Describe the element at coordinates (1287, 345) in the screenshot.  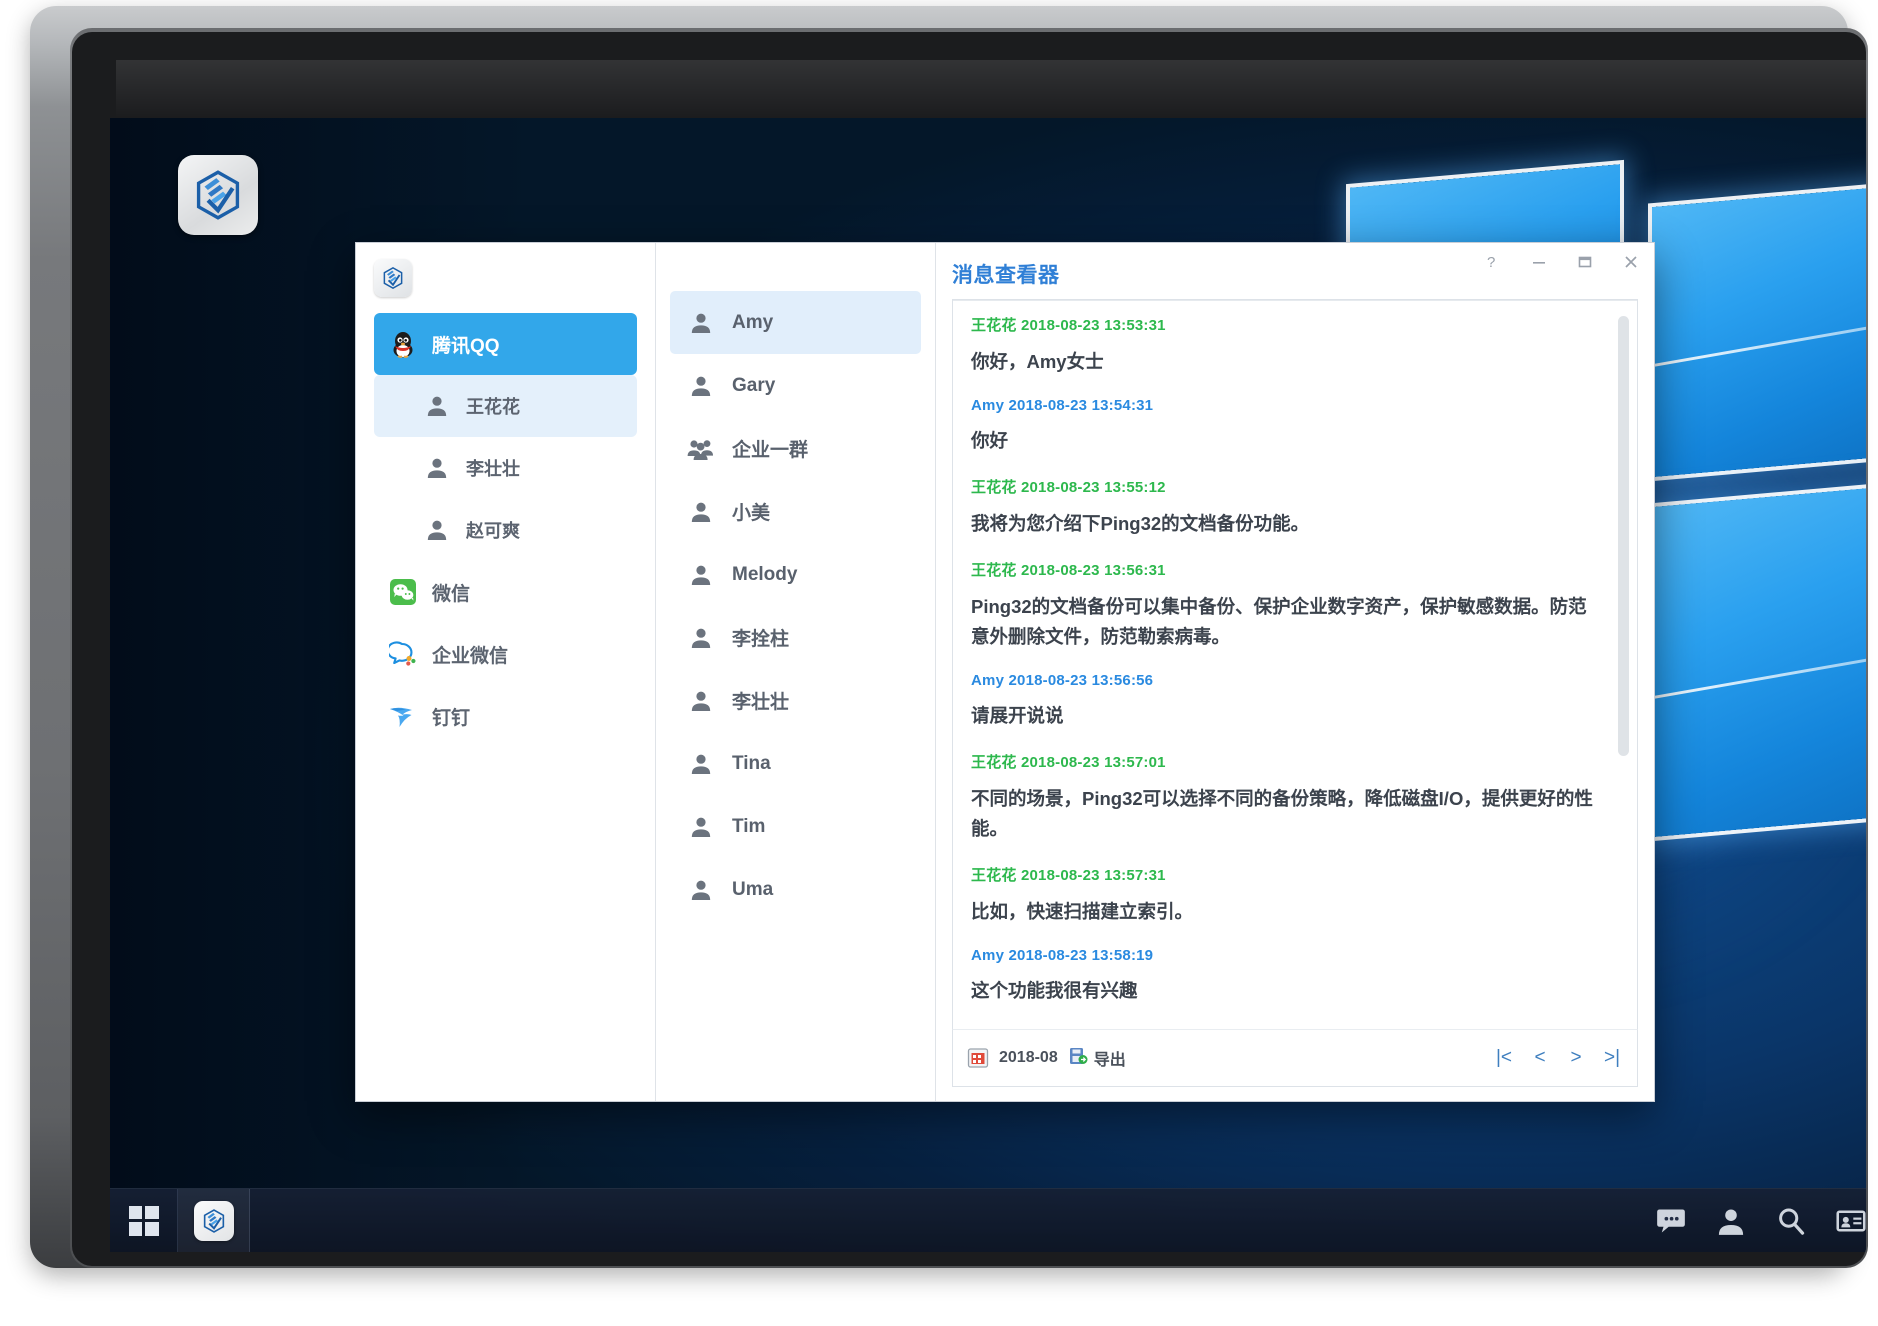
I see `message-item: 王花花 2018-08-23 13:53:31 你好，Amy女士` at that location.